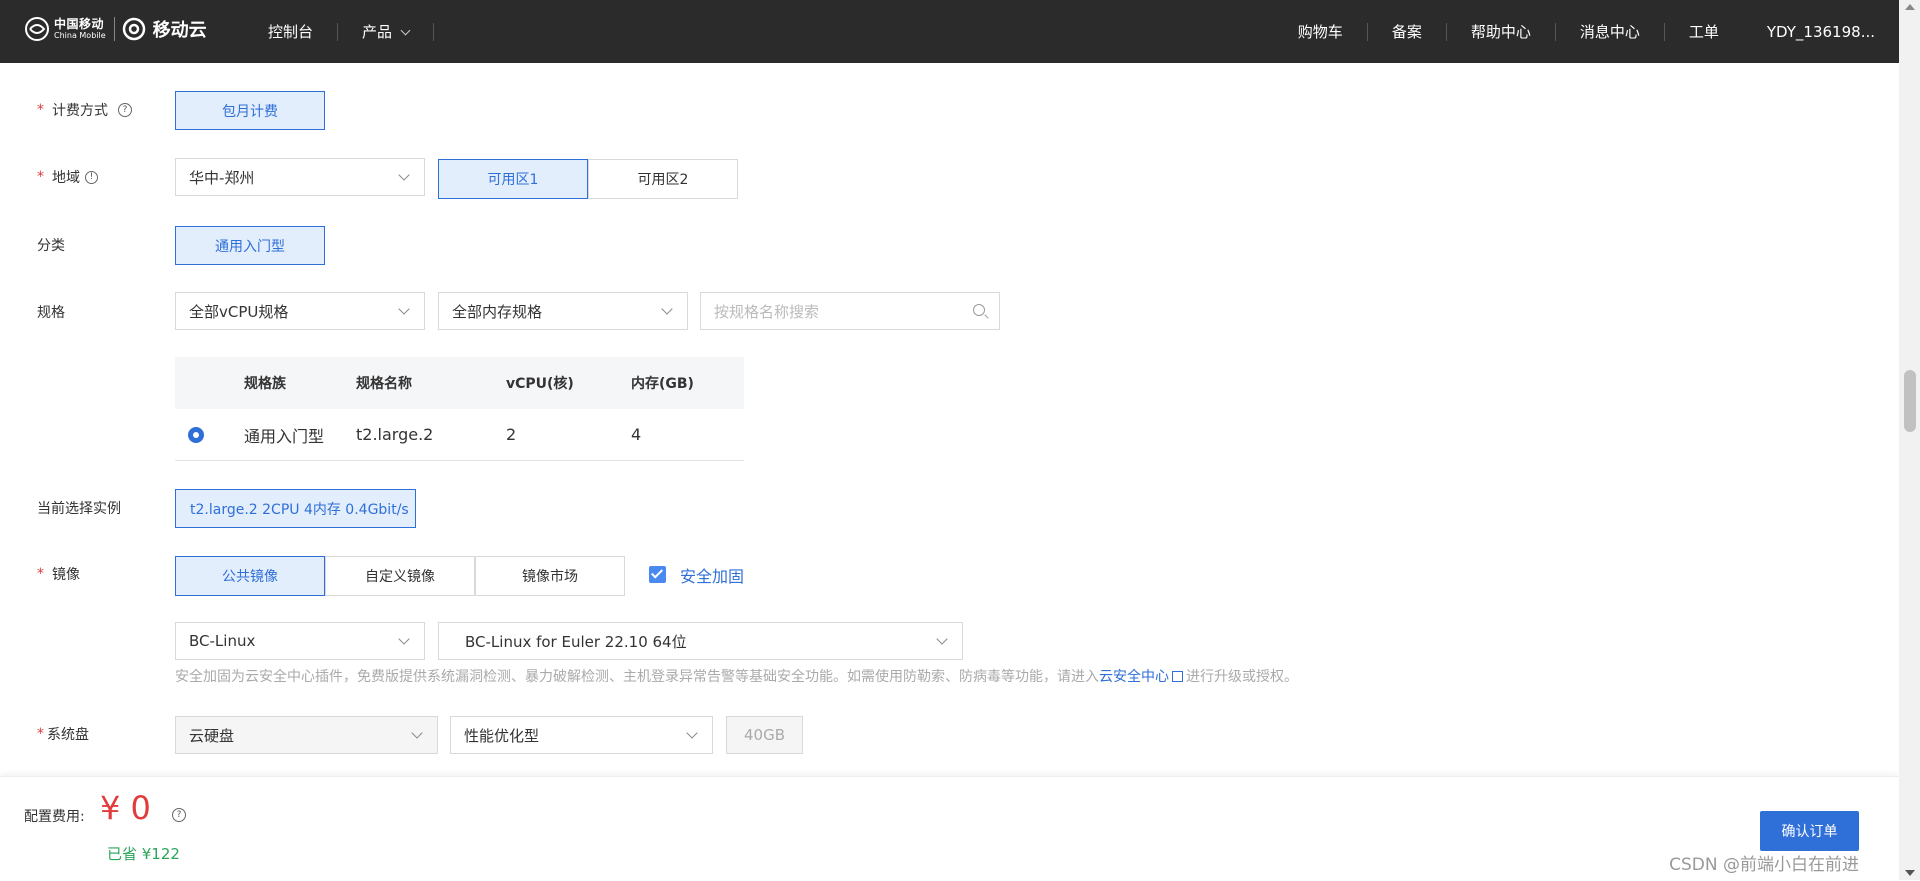 The image size is (1920, 881). Describe the element at coordinates (1704, 31) in the screenshot. I see `nav-ticket: 工单` at that location.